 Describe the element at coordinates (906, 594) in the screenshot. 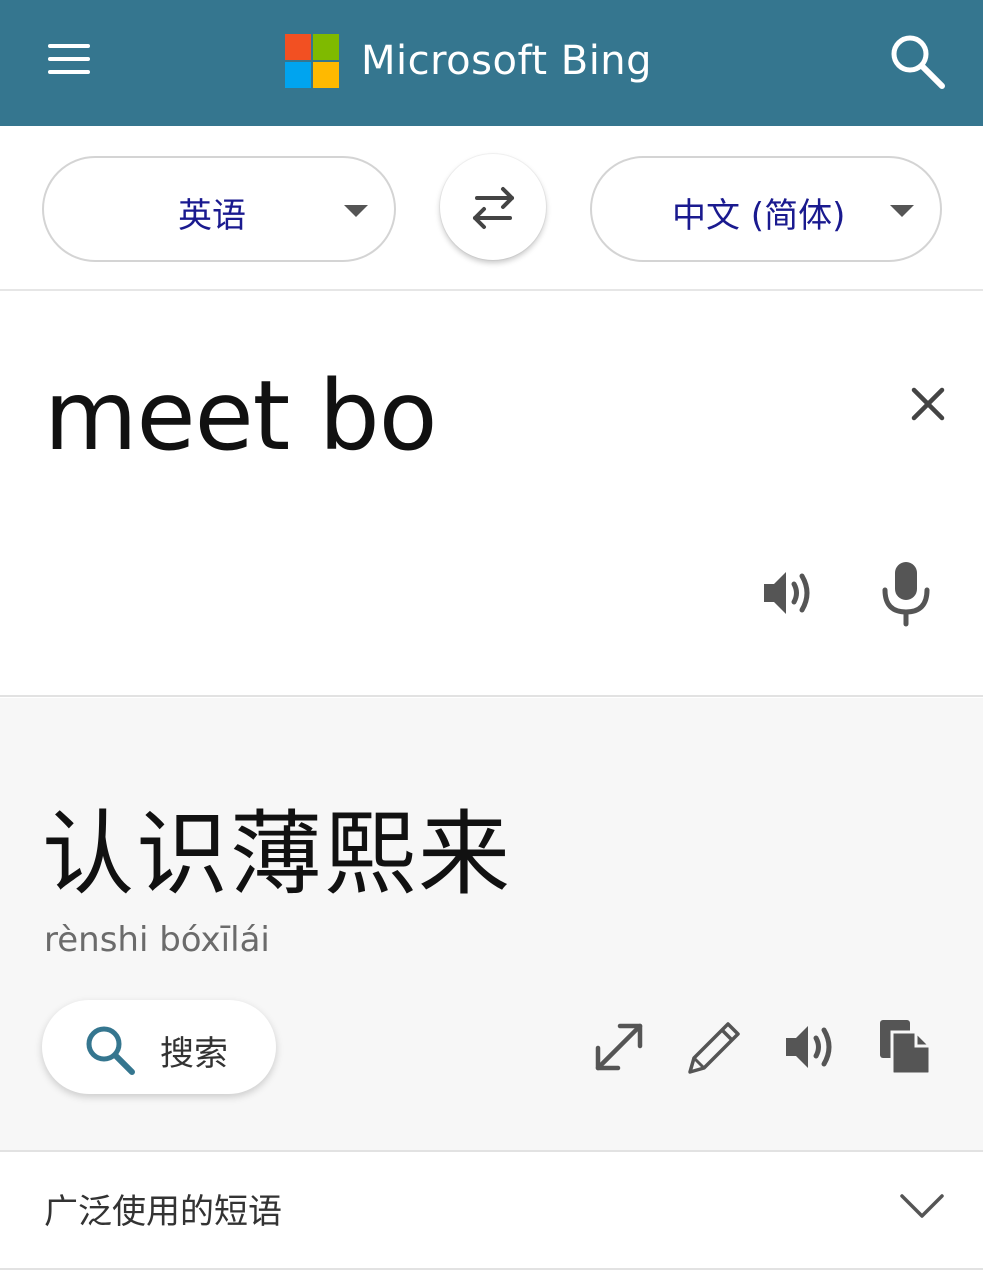

I see `microphone-icon` at that location.